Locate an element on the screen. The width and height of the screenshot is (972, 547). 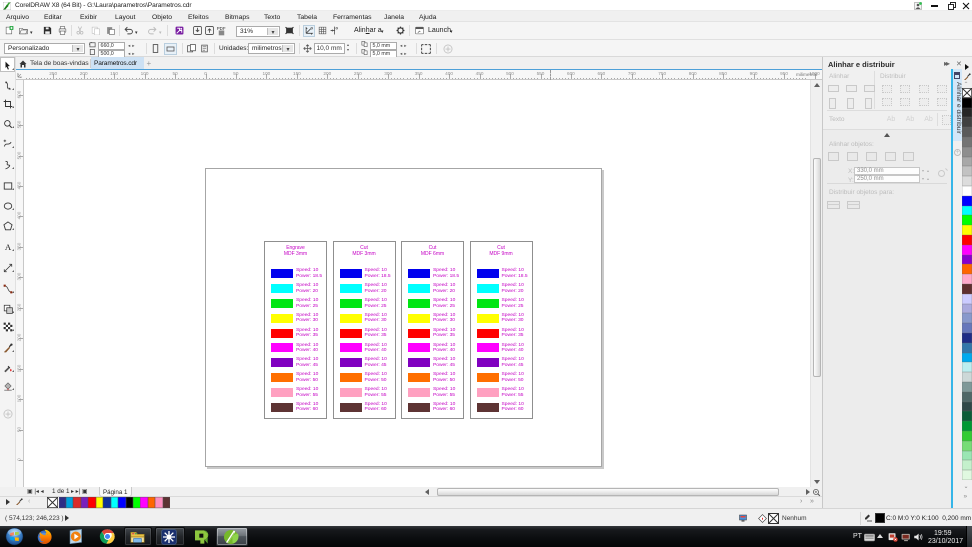
svg-text: PDF is located at coordinates (221, 28).